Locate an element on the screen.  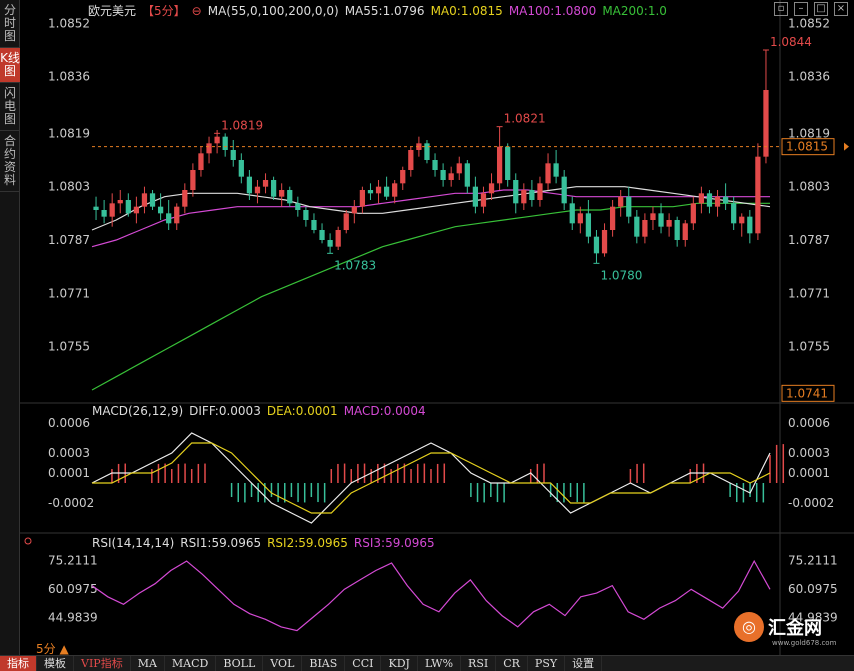
macd-tick-left-1: 0.0003 is located at coordinates (69, 453).